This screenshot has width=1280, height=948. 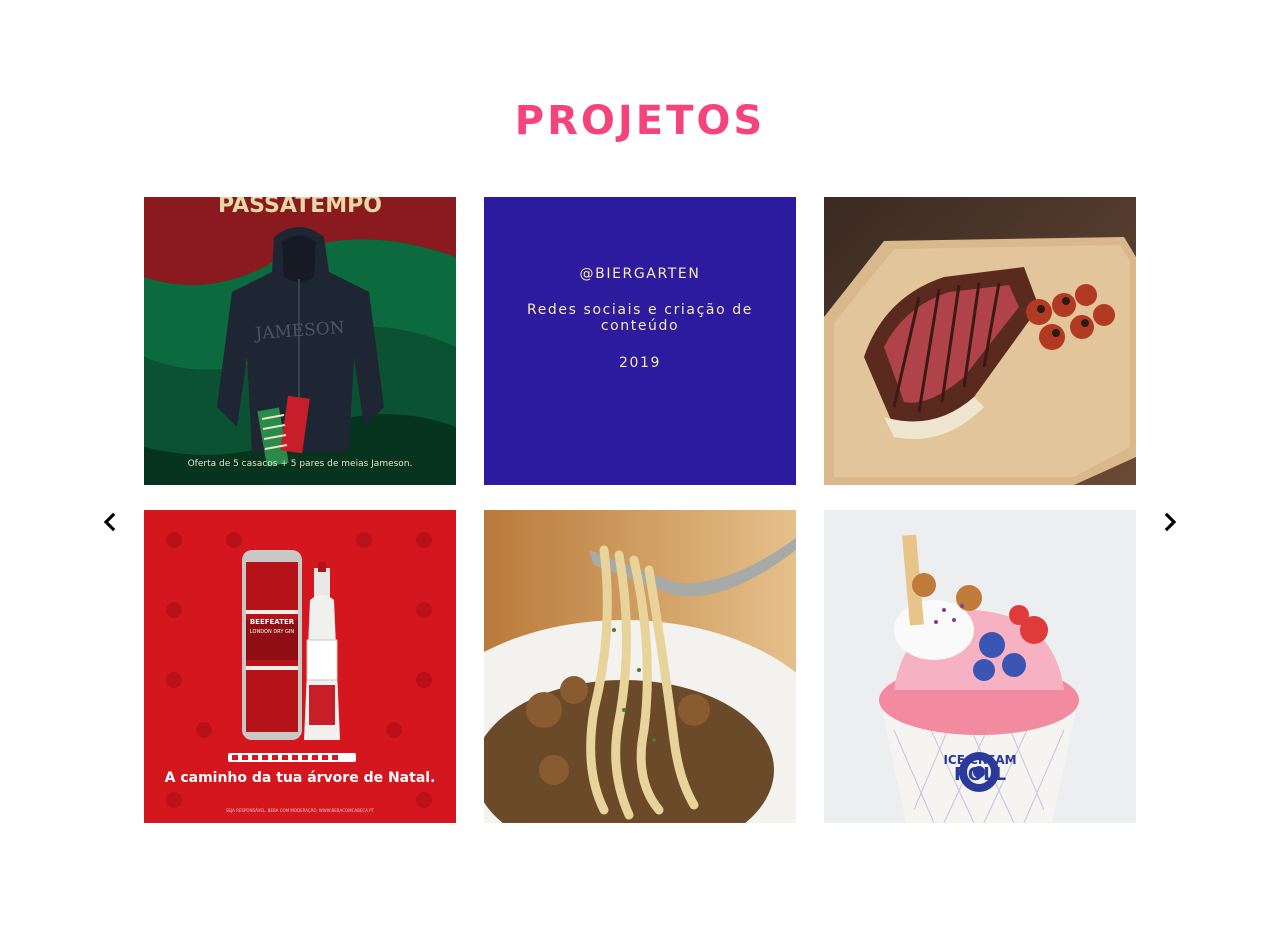 I want to click on chevron-right-icon, so click(x=1170, y=522).